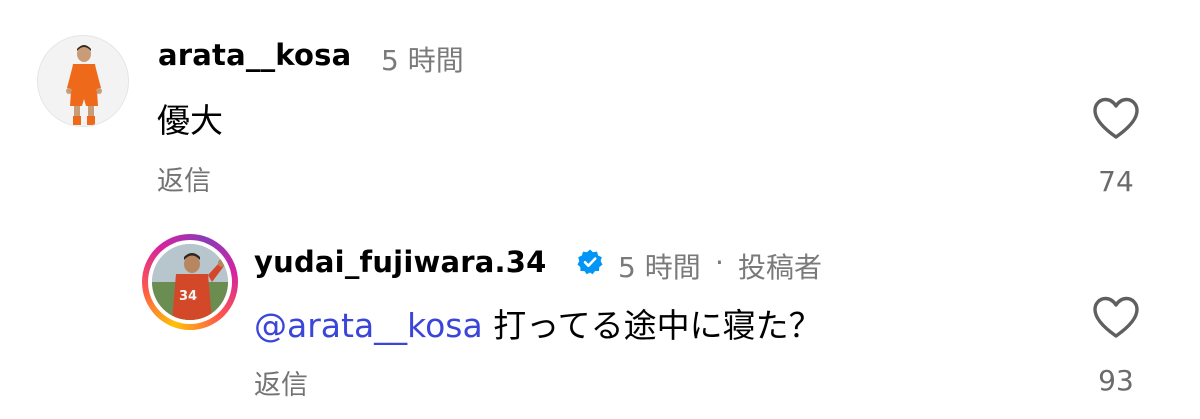 Image resolution: width=1200 pixels, height=419 pixels. I want to click on comment-username: yudai_fujiwara.34, so click(400, 262).